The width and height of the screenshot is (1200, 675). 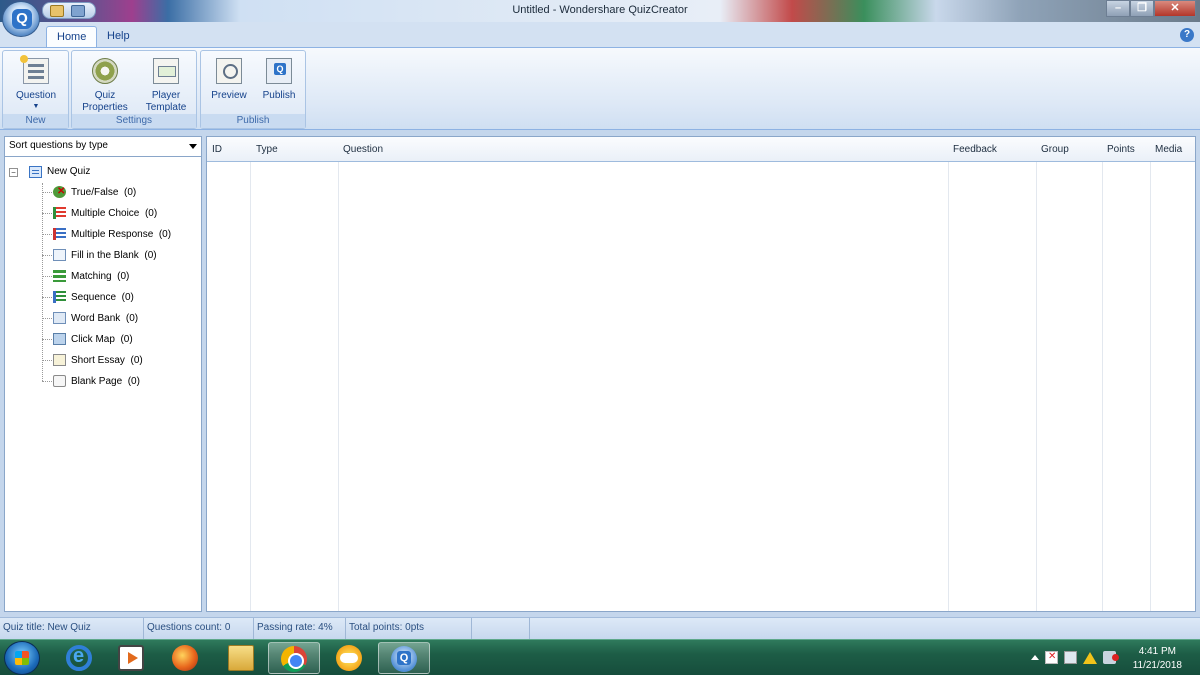 I want to click on taskbar-weather, so click(x=350, y=658).